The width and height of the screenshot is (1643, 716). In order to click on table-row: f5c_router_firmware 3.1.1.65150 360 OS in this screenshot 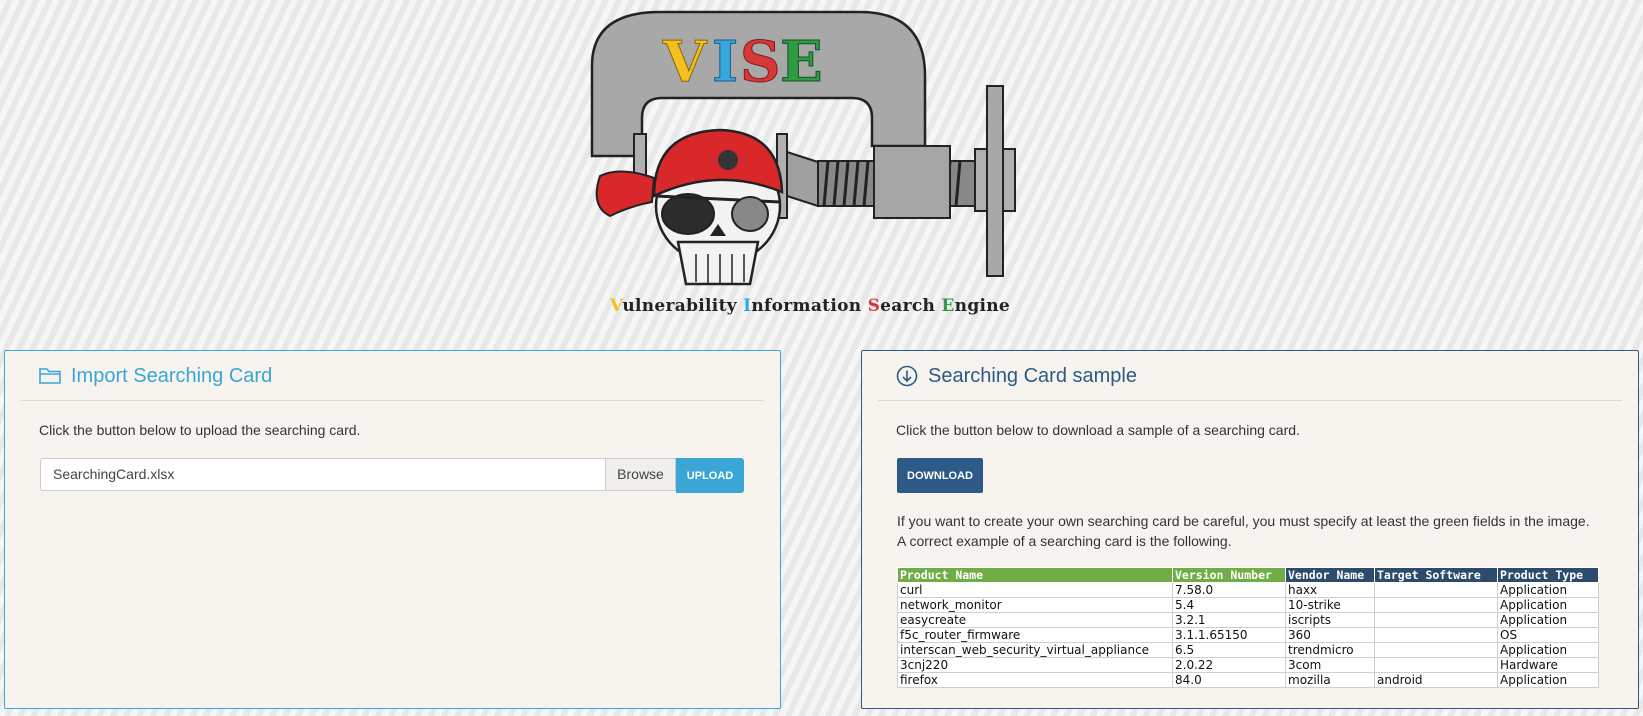, I will do `click(1248, 635)`.